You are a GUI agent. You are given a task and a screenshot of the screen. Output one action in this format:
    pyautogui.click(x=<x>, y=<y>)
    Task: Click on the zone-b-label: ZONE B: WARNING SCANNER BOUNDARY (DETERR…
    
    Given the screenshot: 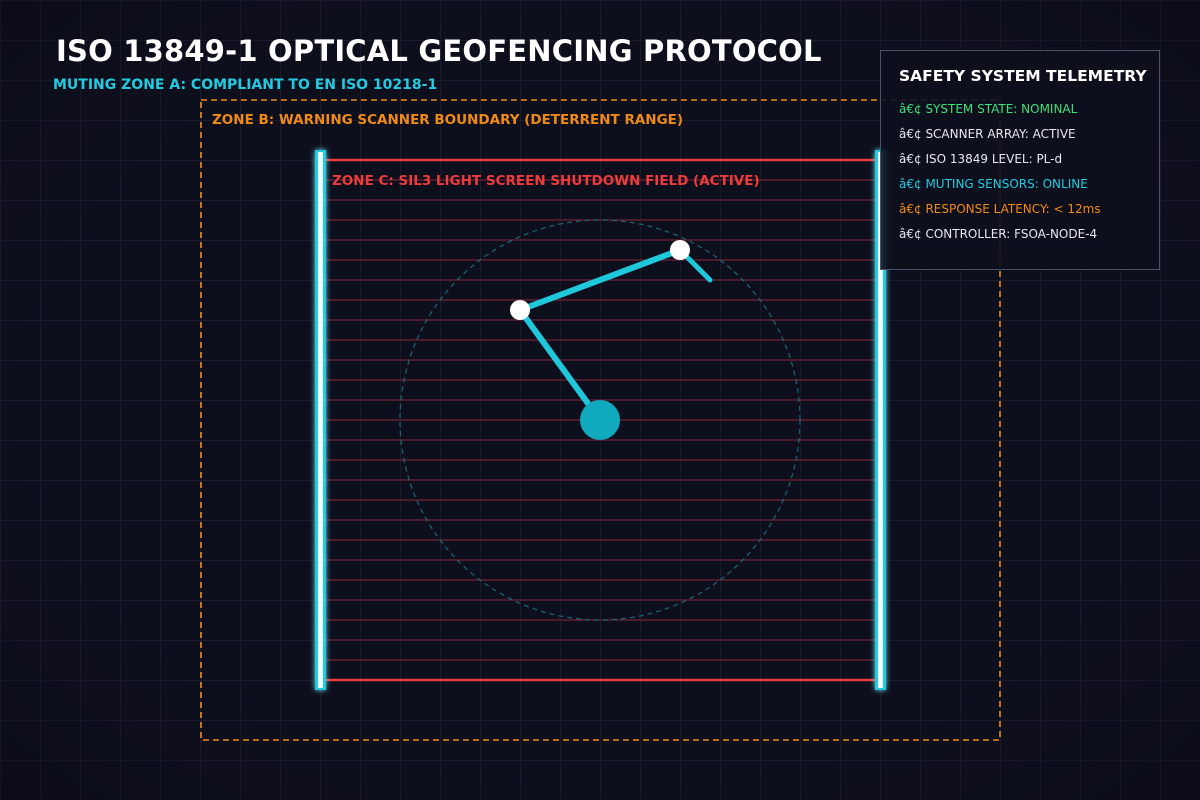 What is the action you would take?
    pyautogui.click(x=448, y=120)
    